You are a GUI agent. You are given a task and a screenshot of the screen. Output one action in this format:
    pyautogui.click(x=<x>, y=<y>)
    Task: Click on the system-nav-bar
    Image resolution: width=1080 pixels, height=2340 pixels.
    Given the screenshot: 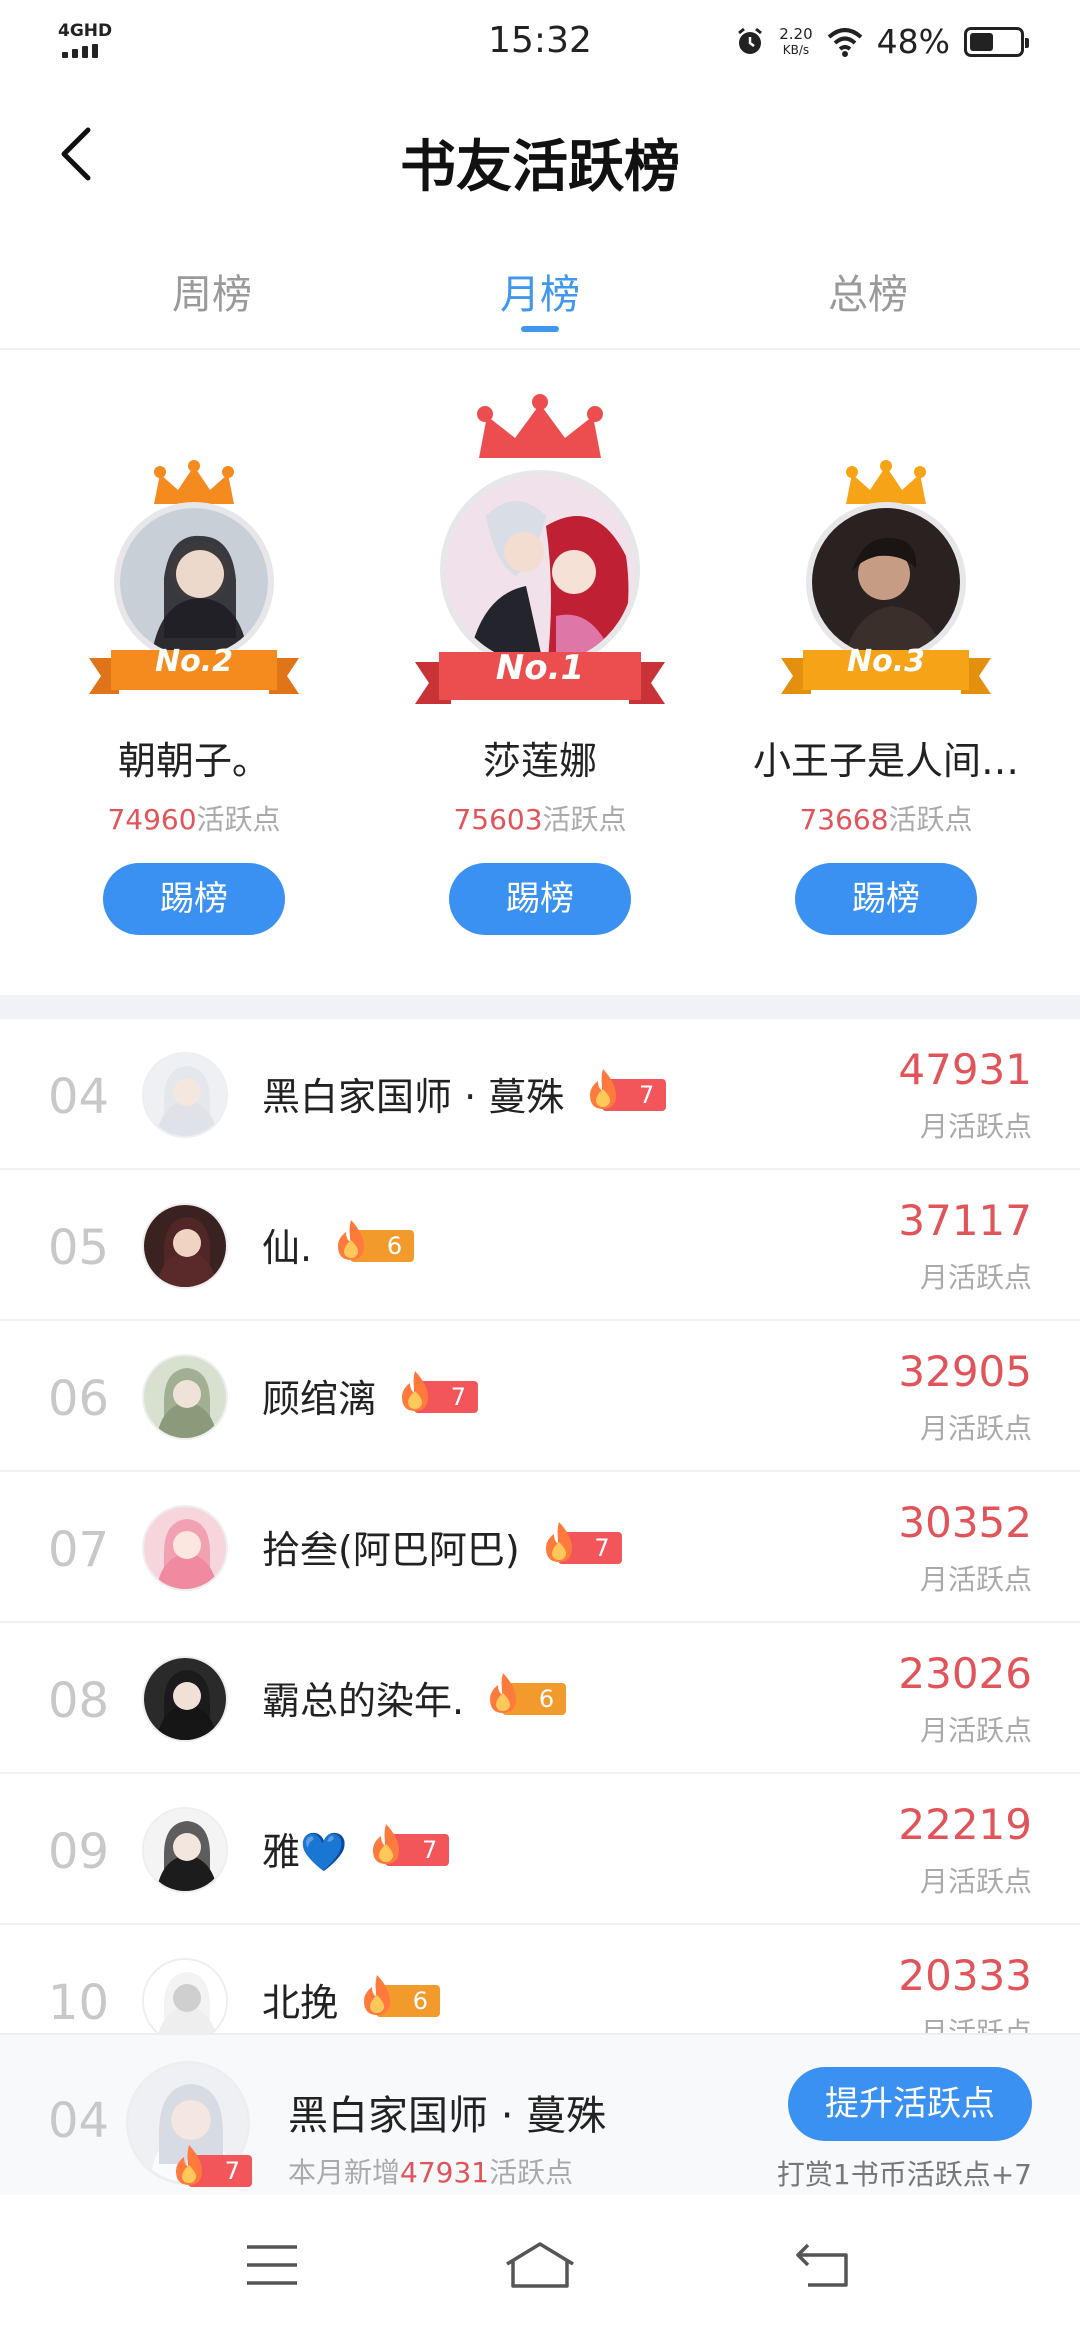 What is the action you would take?
    pyautogui.click(x=540, y=2267)
    